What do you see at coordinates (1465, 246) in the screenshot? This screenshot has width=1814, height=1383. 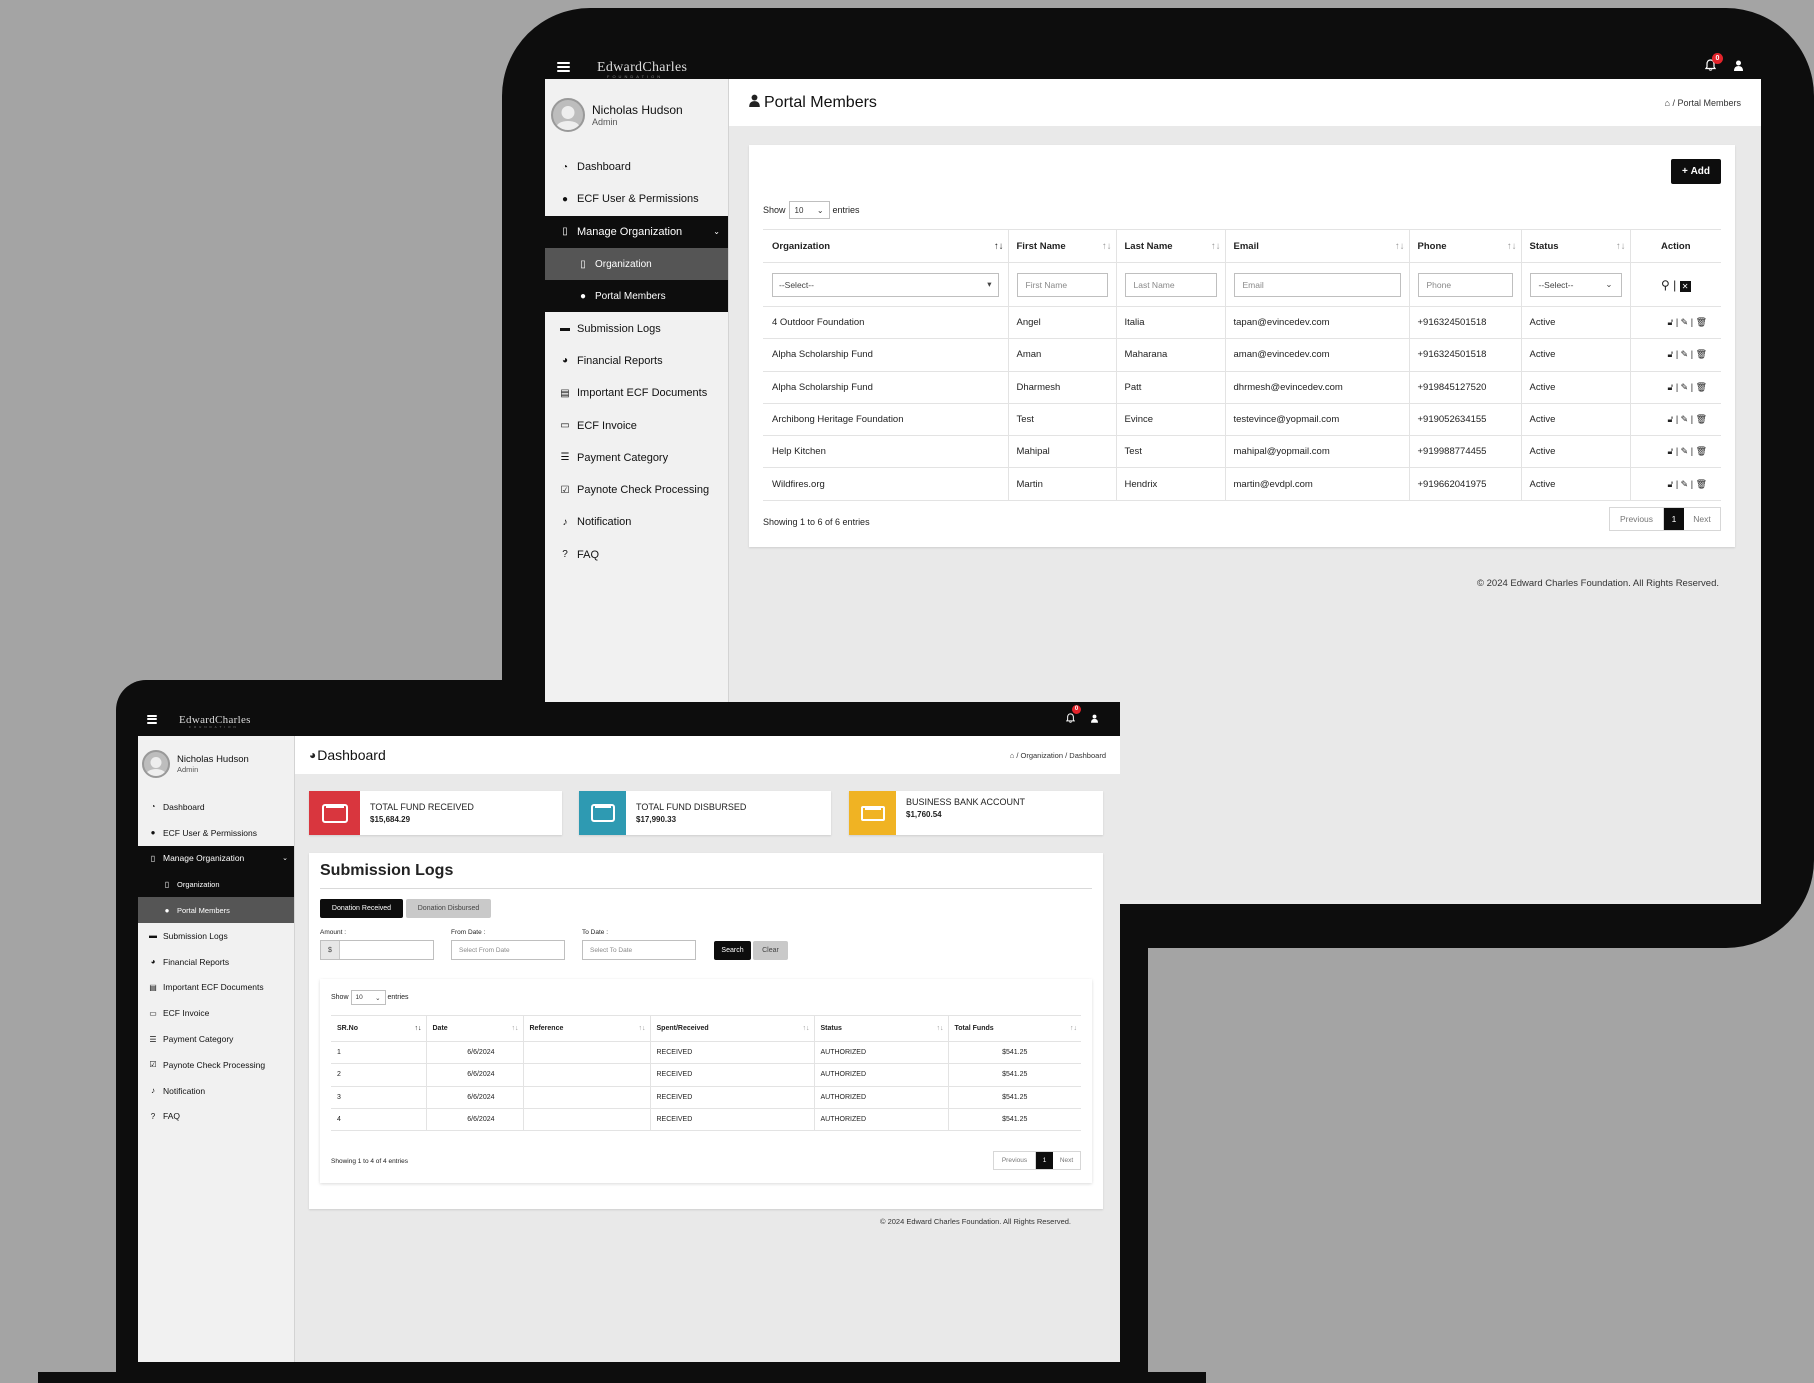 I see `col-header-phone: Phone ↑↓` at bounding box center [1465, 246].